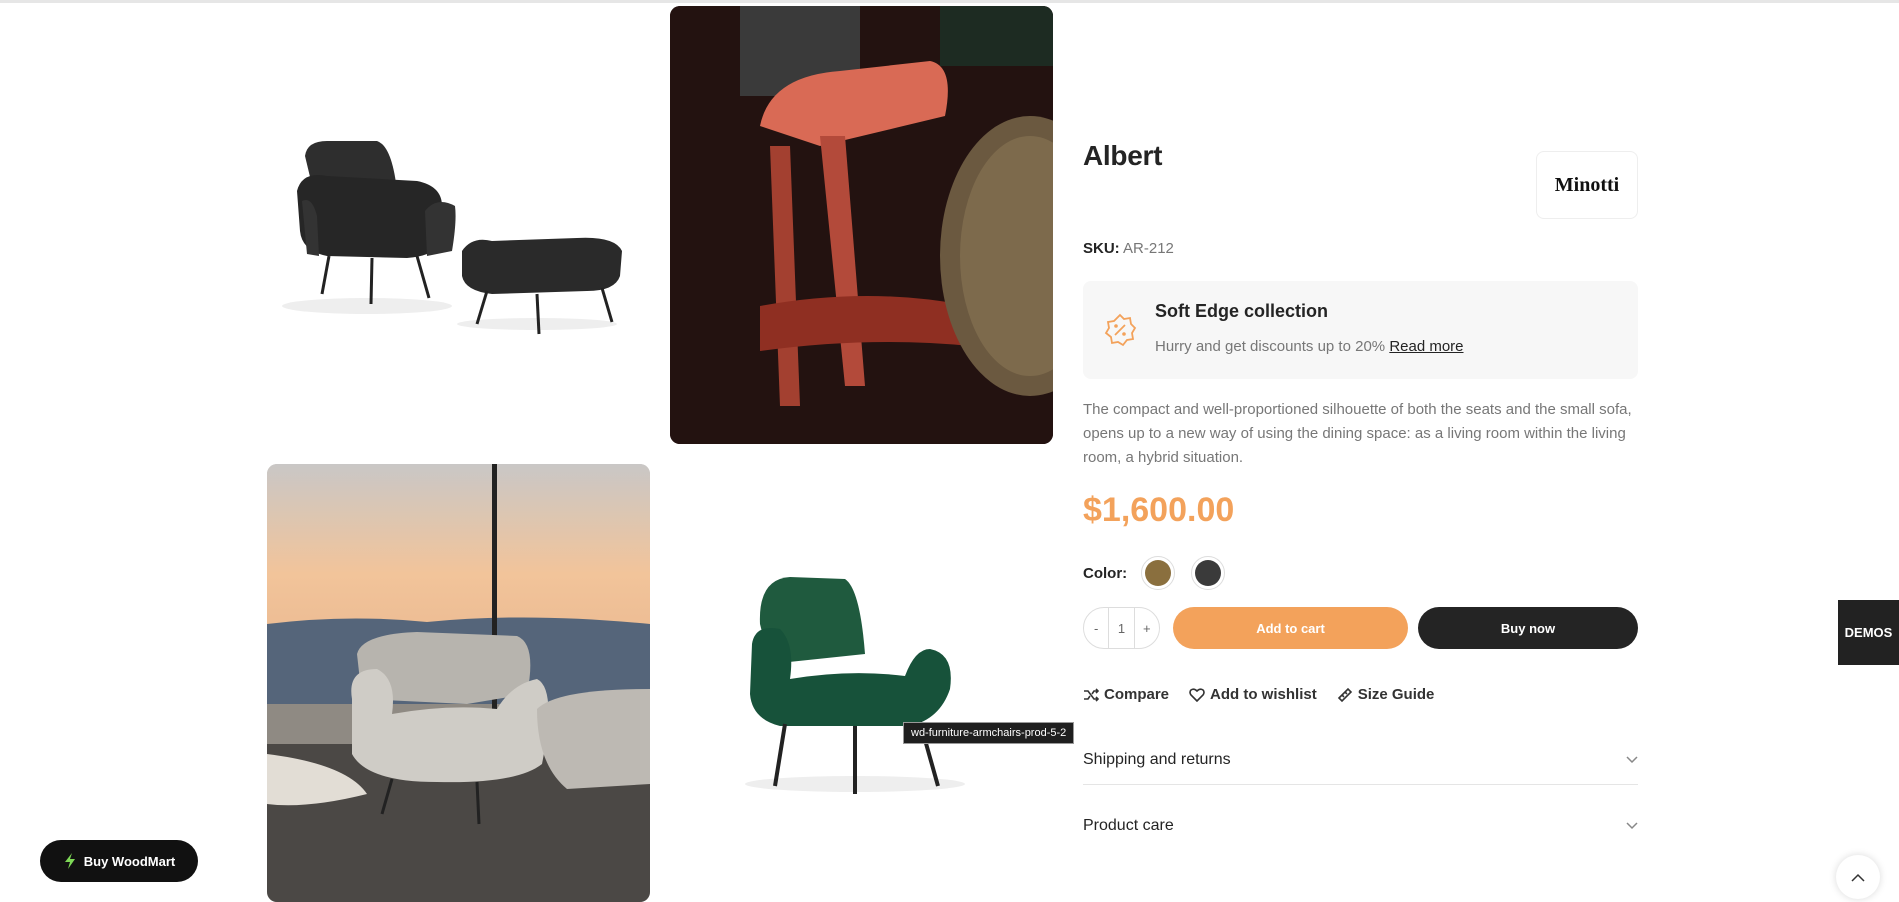 The width and height of the screenshot is (1899, 902). What do you see at coordinates (1137, 694) in the screenshot?
I see `compare-label: Compare` at bounding box center [1137, 694].